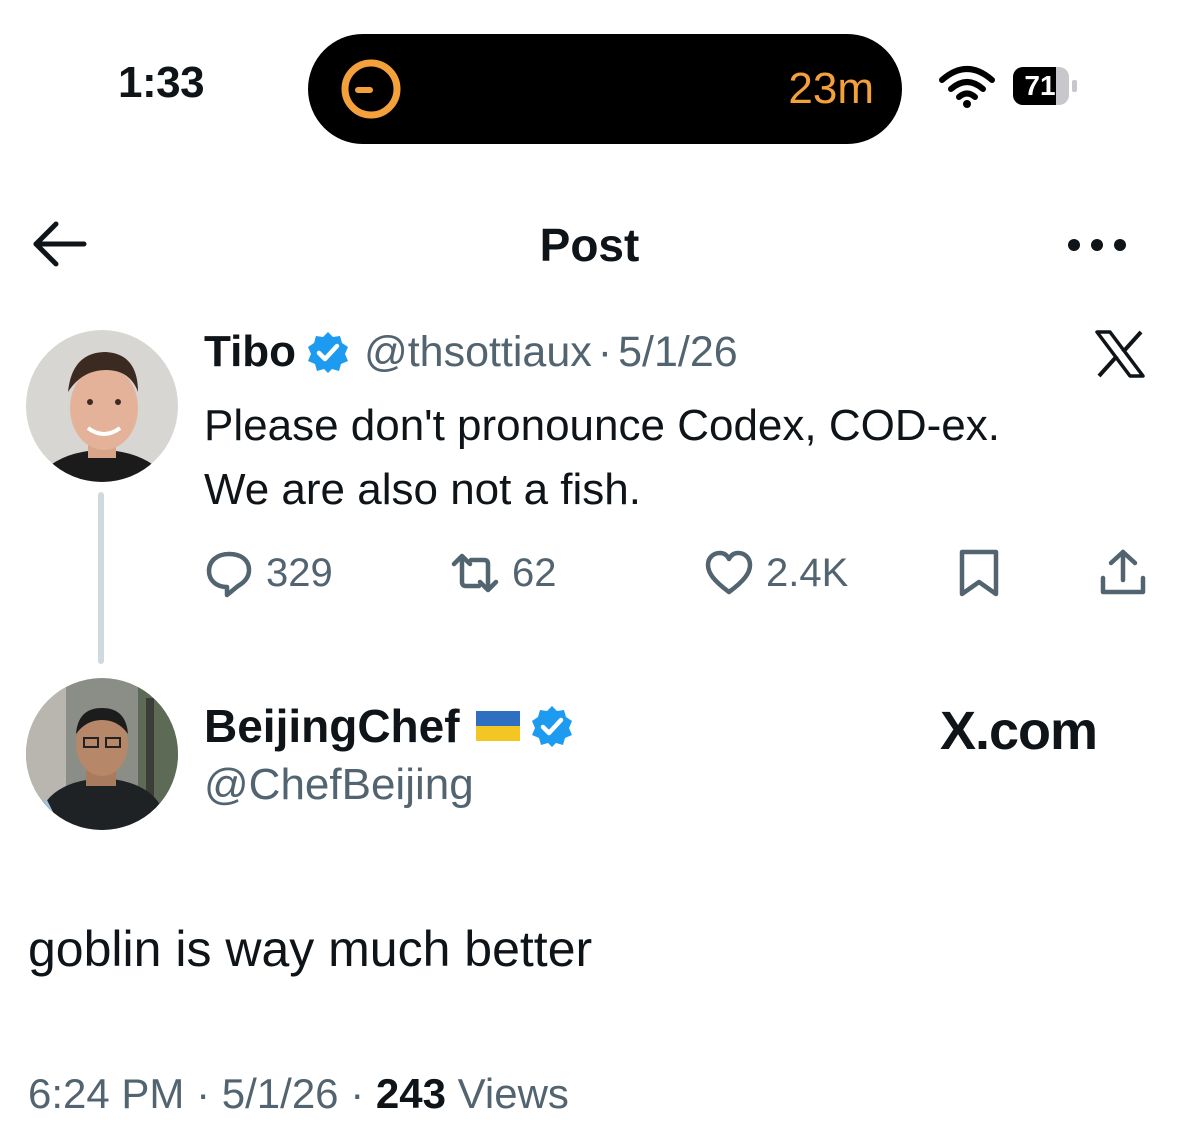 This screenshot has height=1144, width=1179. What do you see at coordinates (589, 245) in the screenshot?
I see `page-title: Post` at bounding box center [589, 245].